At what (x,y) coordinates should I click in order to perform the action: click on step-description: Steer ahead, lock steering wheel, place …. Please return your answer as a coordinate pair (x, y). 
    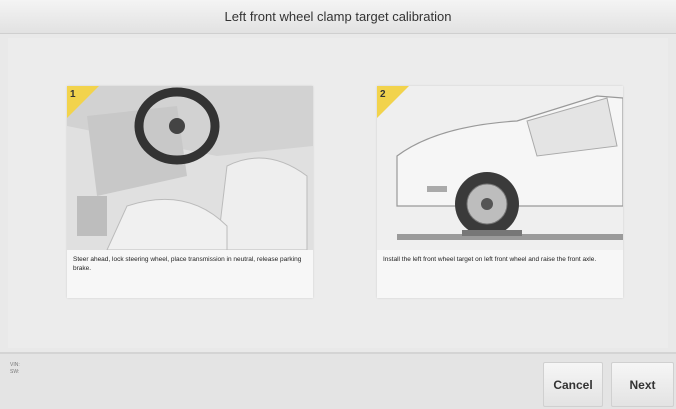
    Looking at the image, I should click on (187, 264).